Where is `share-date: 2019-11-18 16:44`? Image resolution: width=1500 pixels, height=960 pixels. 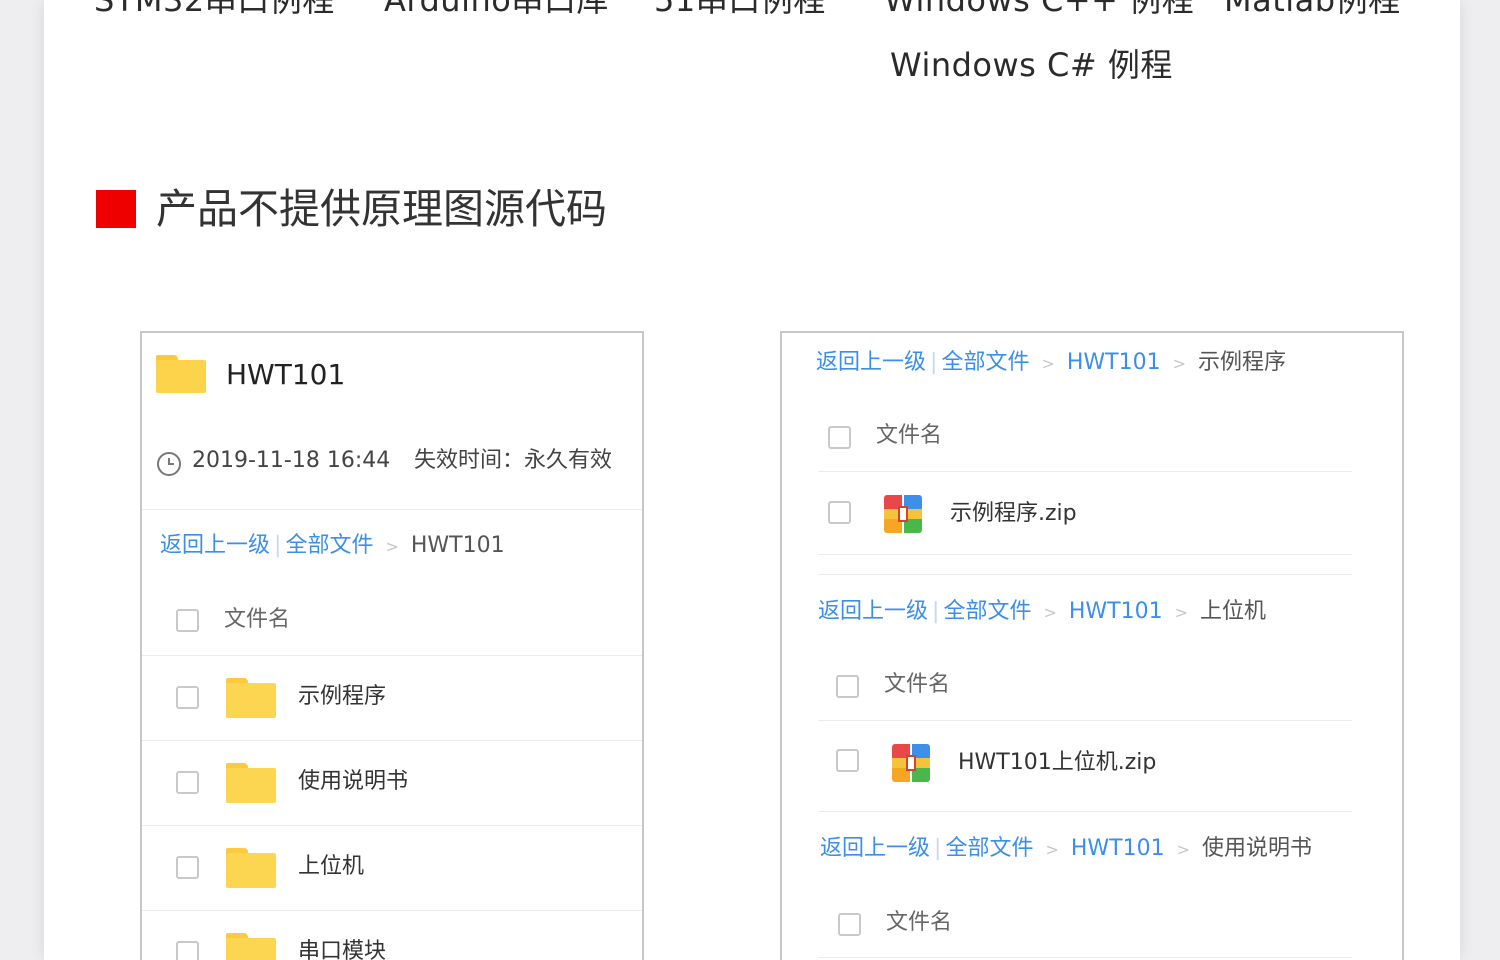 share-date: 2019-11-18 16:44 is located at coordinates (291, 460).